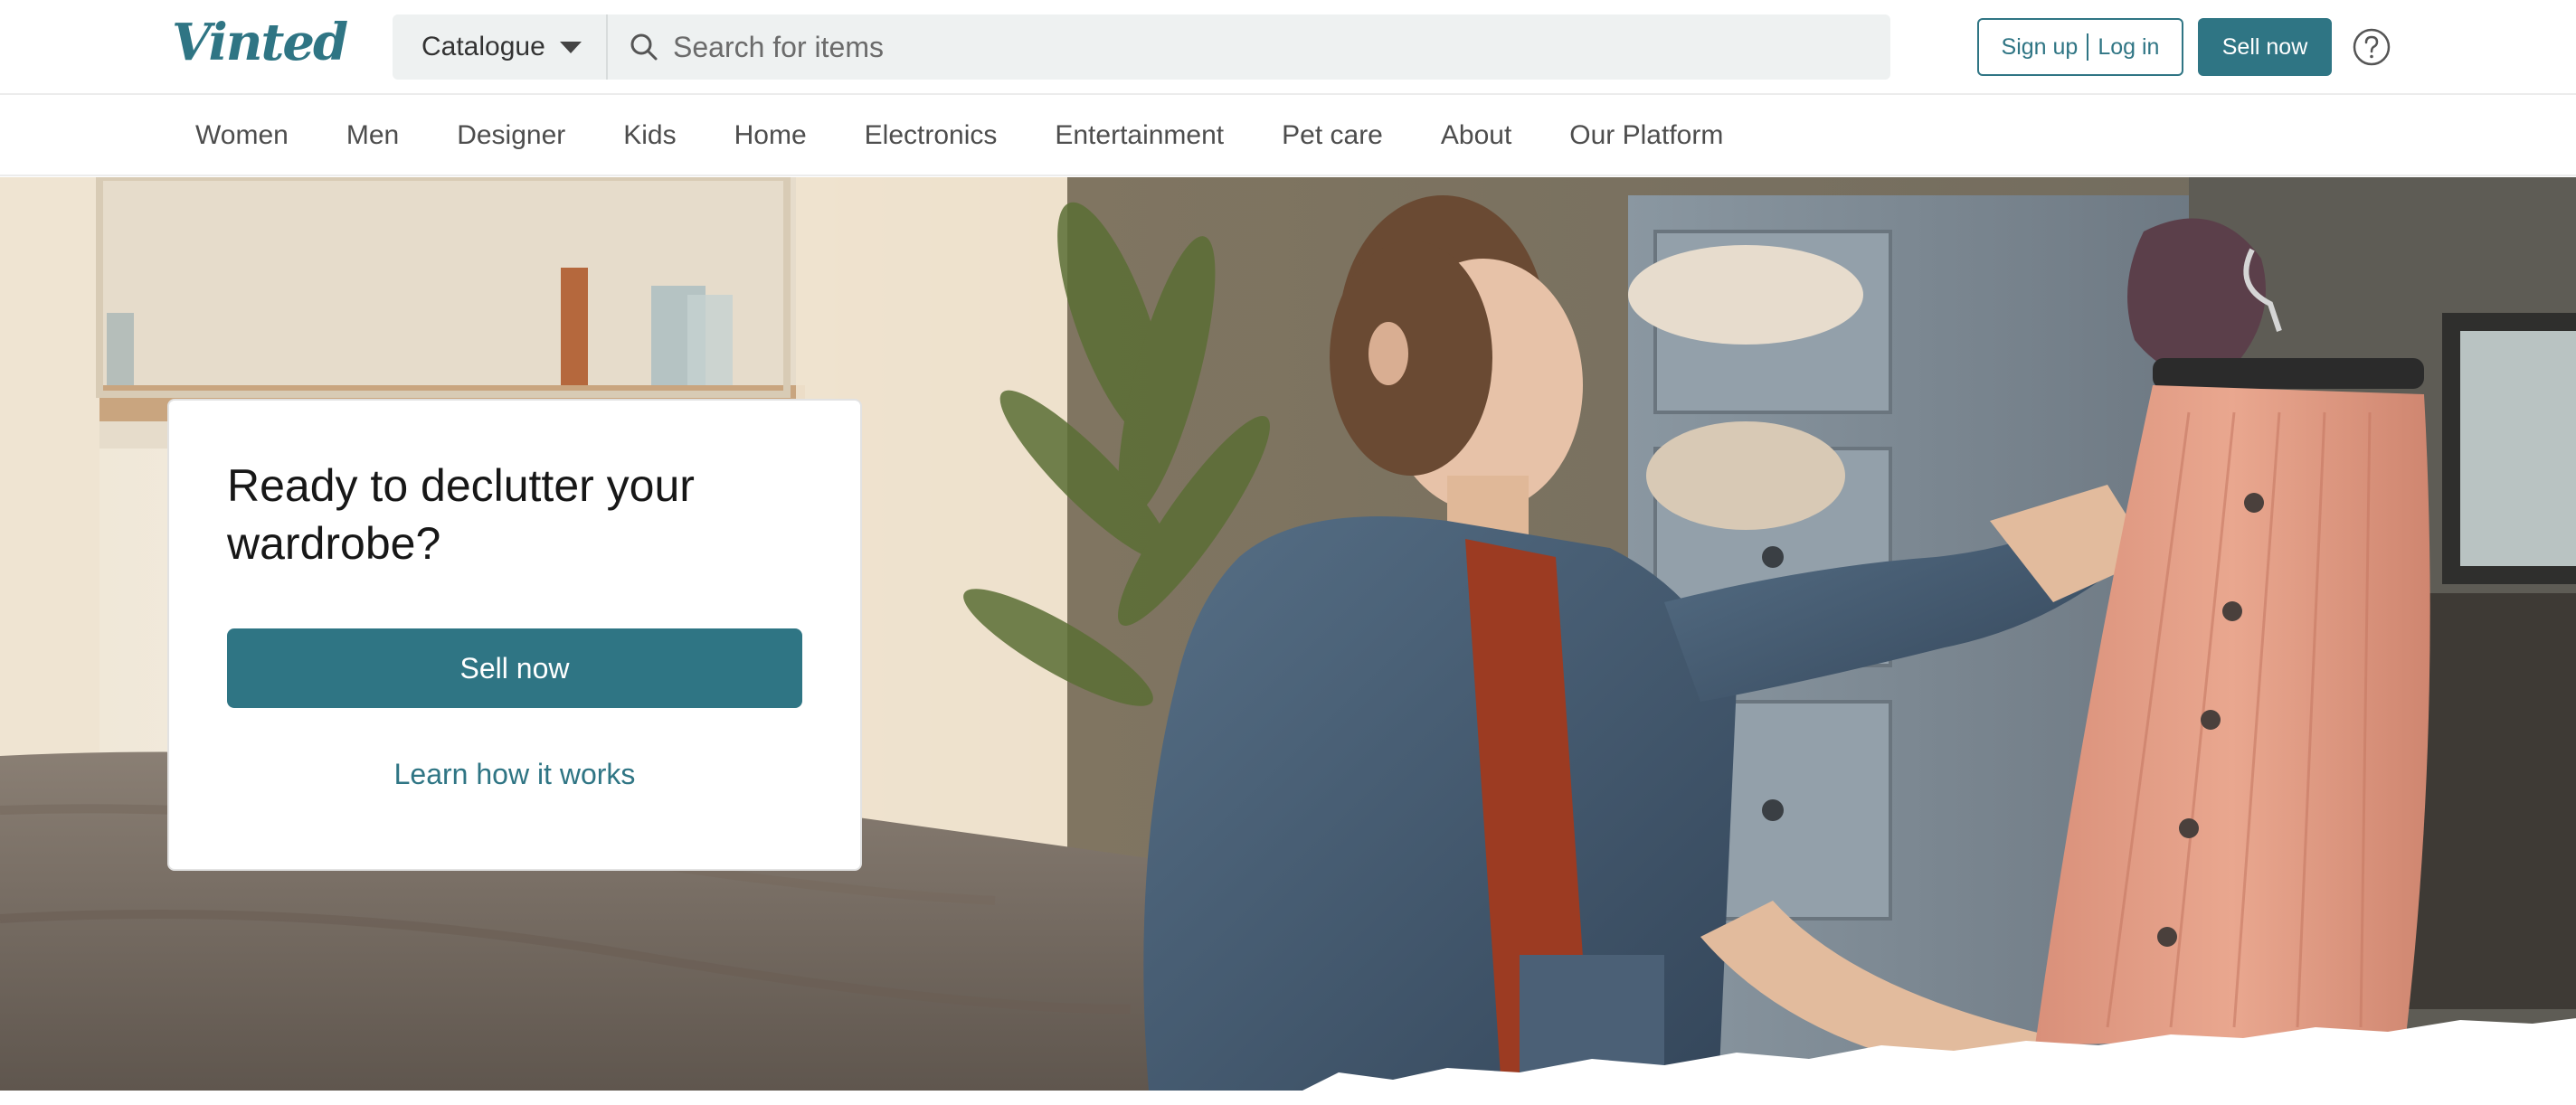 Image resolution: width=2576 pixels, height=1105 pixels. What do you see at coordinates (514, 774) in the screenshot?
I see `learn-how-it-works-link: Learn how it works` at bounding box center [514, 774].